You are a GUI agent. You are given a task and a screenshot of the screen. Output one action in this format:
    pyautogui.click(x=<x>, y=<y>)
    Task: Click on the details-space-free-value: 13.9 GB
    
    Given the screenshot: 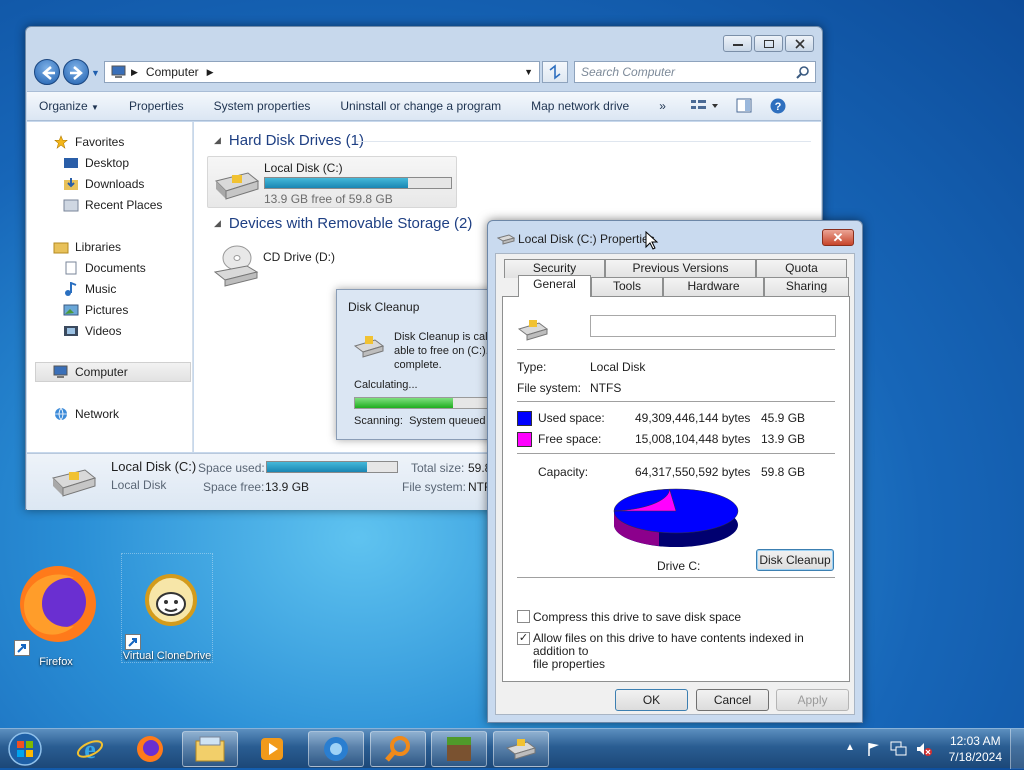 What is the action you would take?
    pyautogui.click(x=287, y=487)
    